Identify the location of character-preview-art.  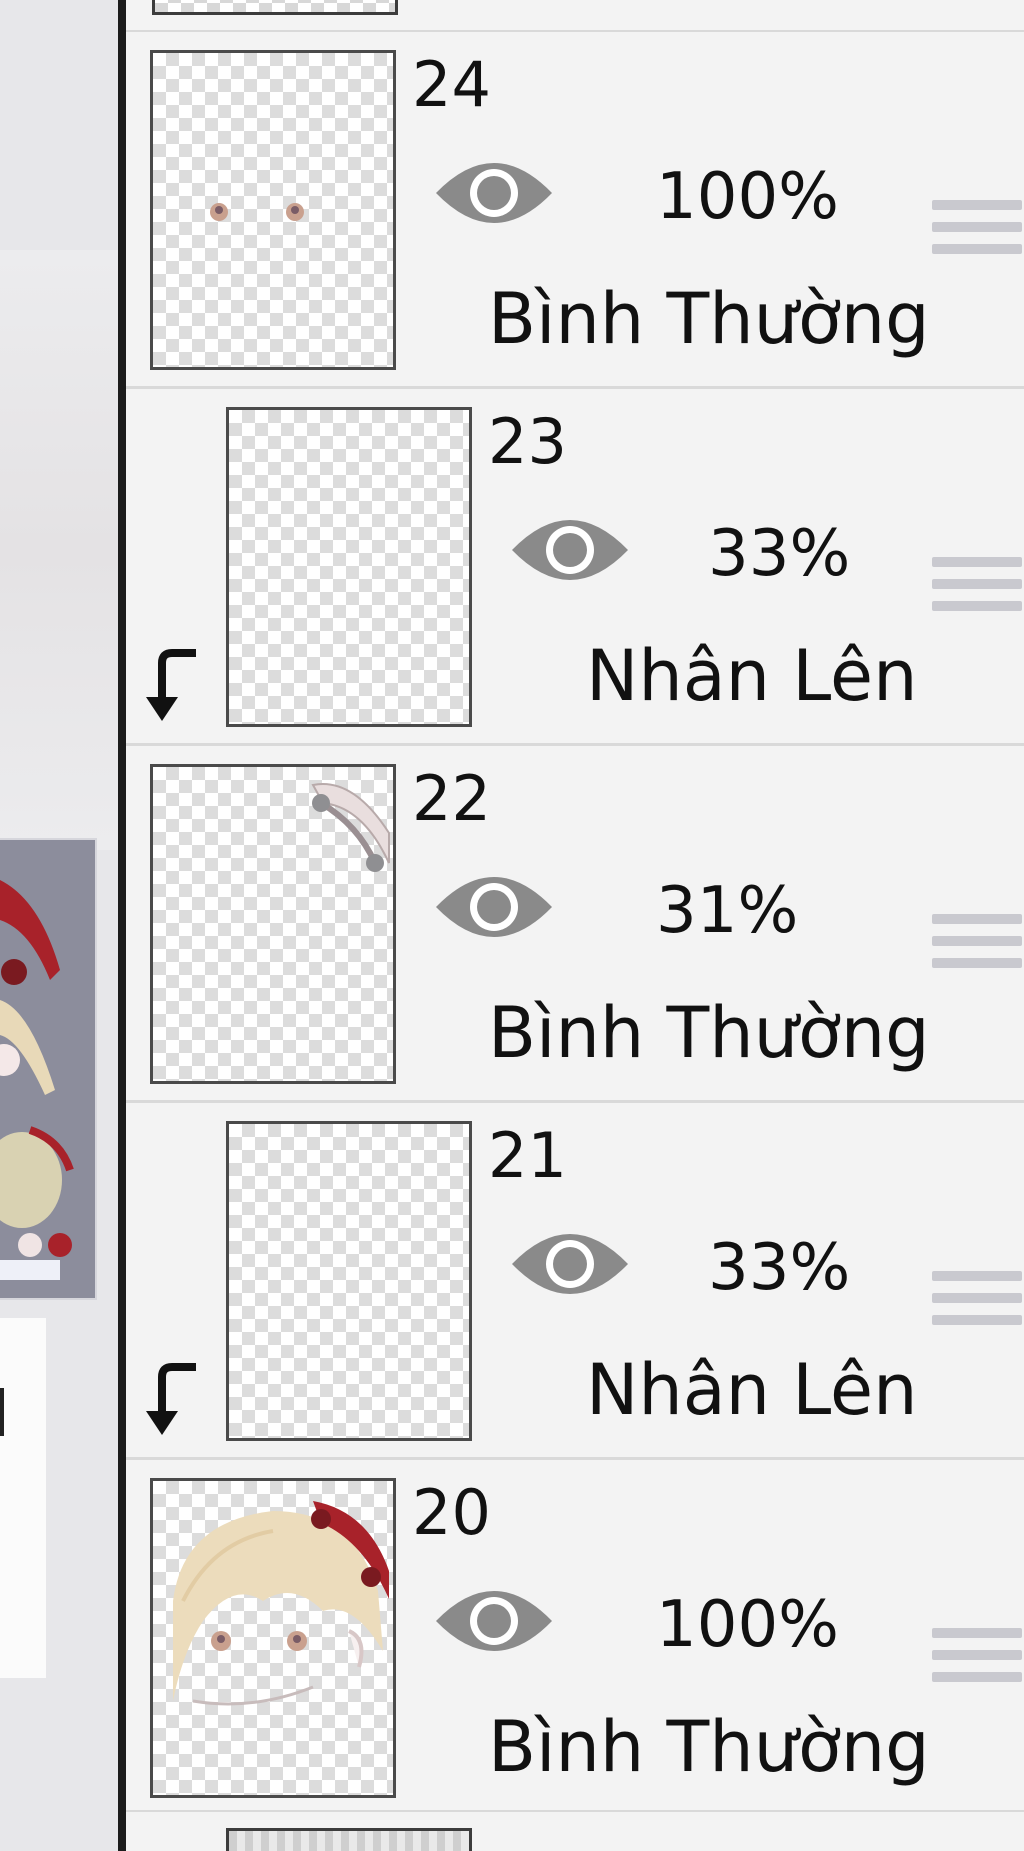
(37, 1080).